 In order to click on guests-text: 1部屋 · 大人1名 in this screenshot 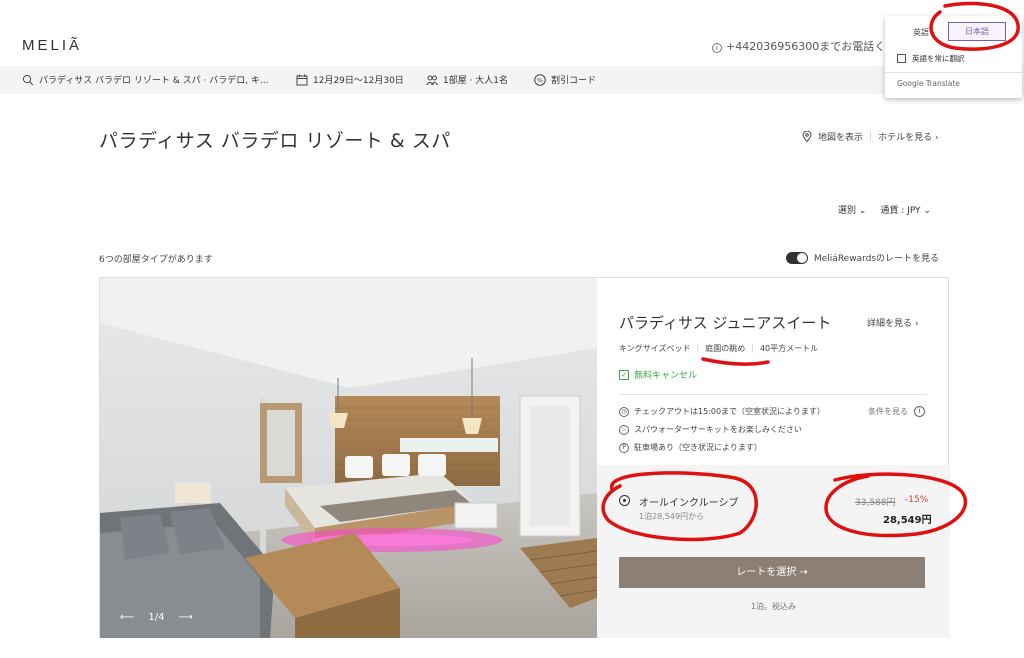, I will do `click(476, 81)`.